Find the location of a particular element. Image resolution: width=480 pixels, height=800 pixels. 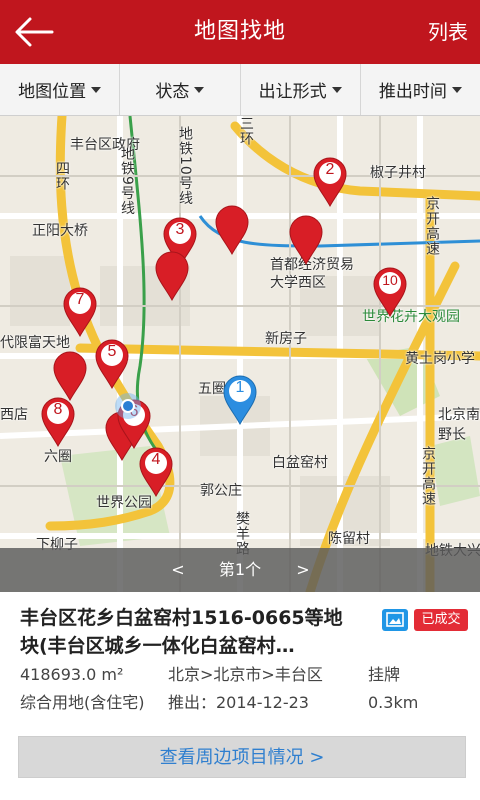

map-label: 正阳大桥 is located at coordinates (60, 231).